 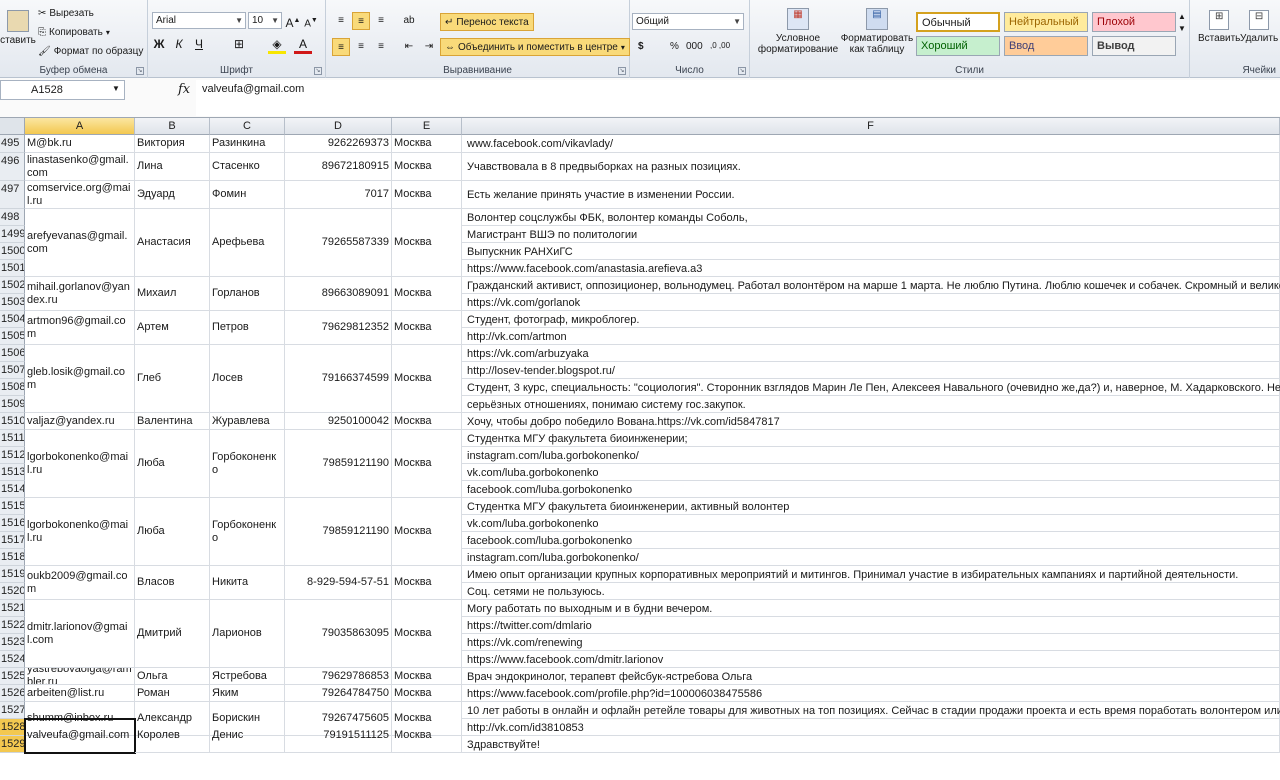 I want to click on cell-f-line: Студентка МГУ факультета биоинженерии;, so click(x=873, y=439).